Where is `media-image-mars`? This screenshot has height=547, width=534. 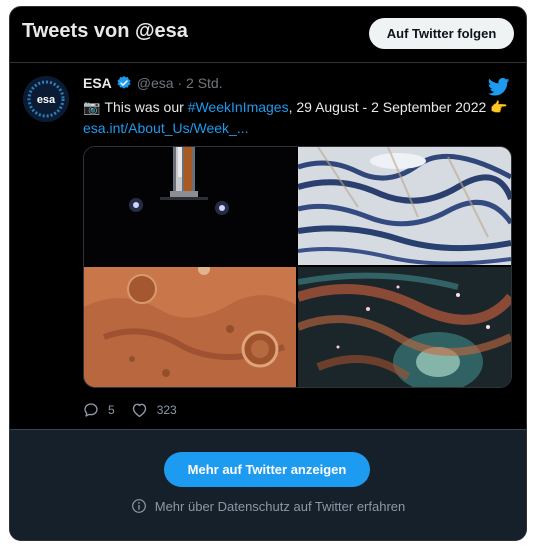
media-image-mars is located at coordinates (190, 325).